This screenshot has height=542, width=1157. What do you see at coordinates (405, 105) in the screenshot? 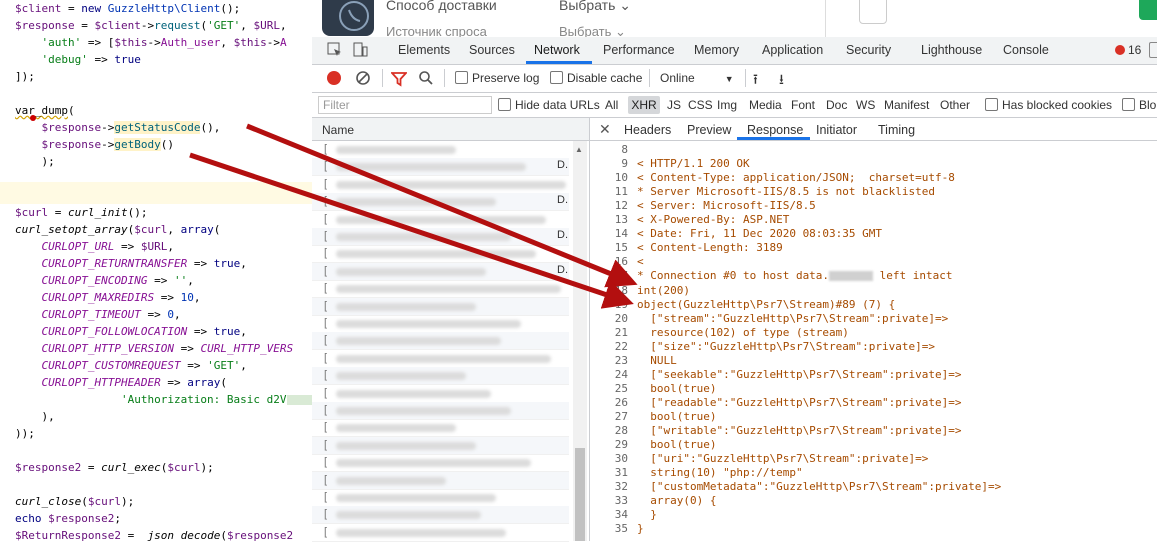
I see `filter-input: Filter` at bounding box center [405, 105].